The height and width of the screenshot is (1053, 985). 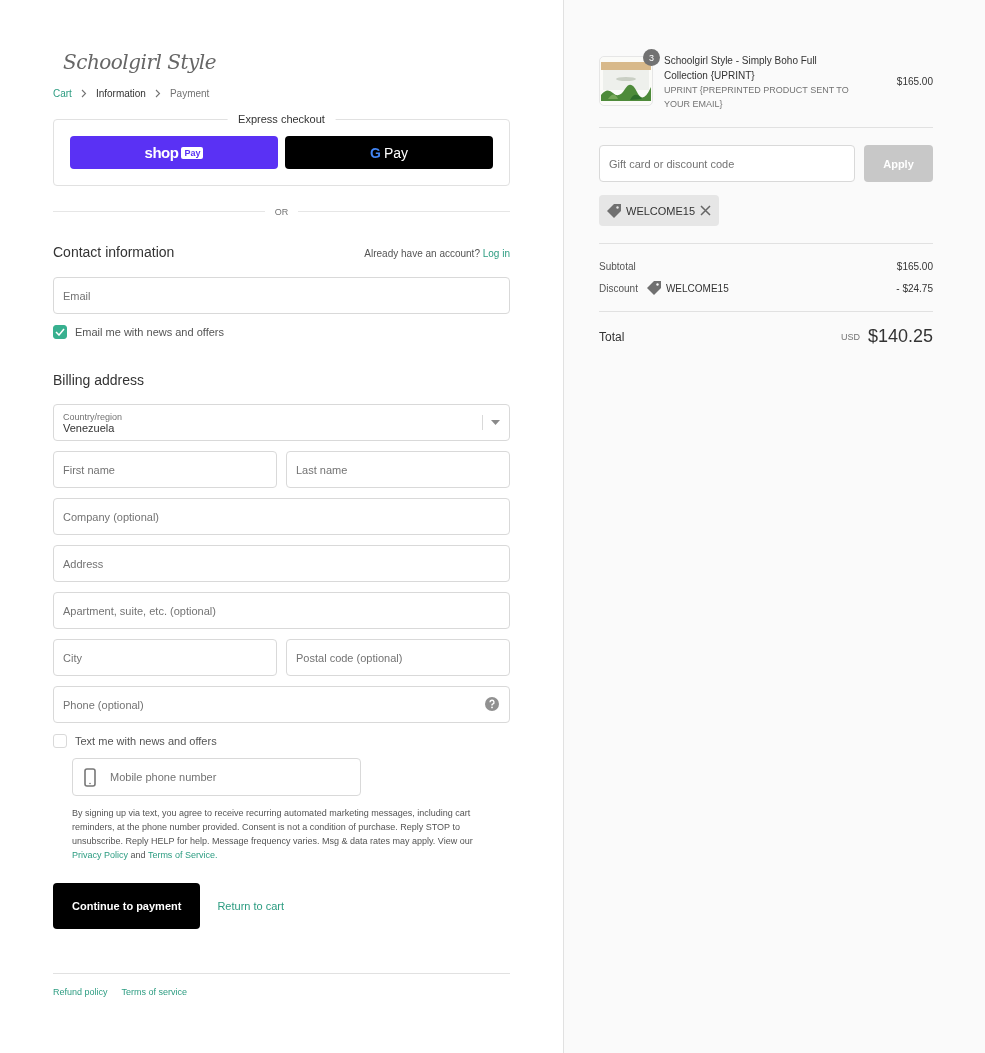 What do you see at coordinates (281, 610) in the screenshot?
I see `input-field: Apartment, suite, etc. (optional)` at bounding box center [281, 610].